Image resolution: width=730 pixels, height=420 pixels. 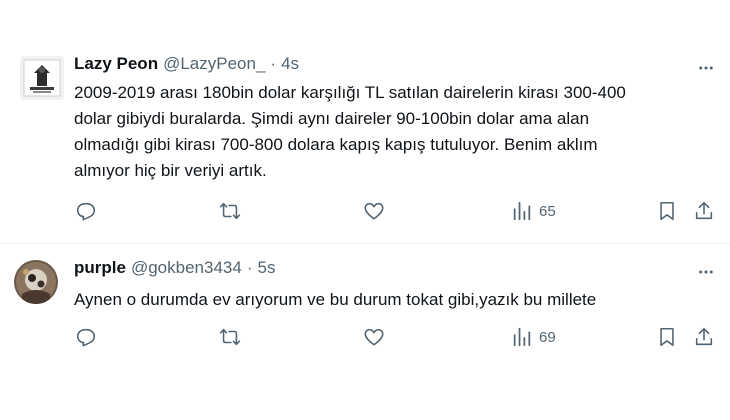 What do you see at coordinates (533, 337) in the screenshot?
I see `views-button: 69` at bounding box center [533, 337].